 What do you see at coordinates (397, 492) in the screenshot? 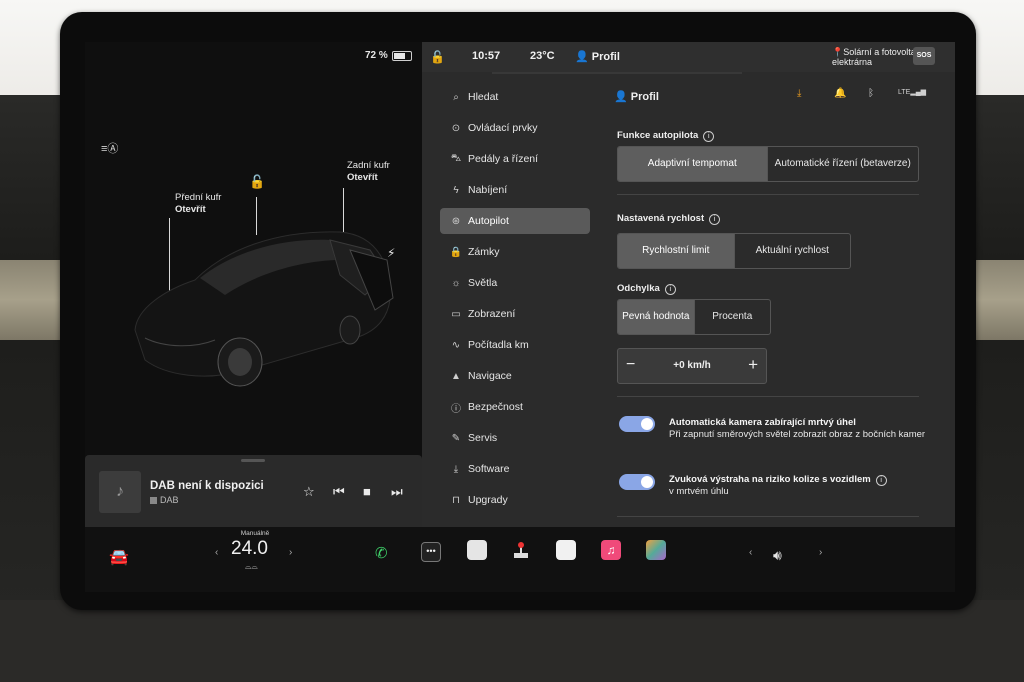
I see `next-track-icon: ⏭` at bounding box center [397, 492].